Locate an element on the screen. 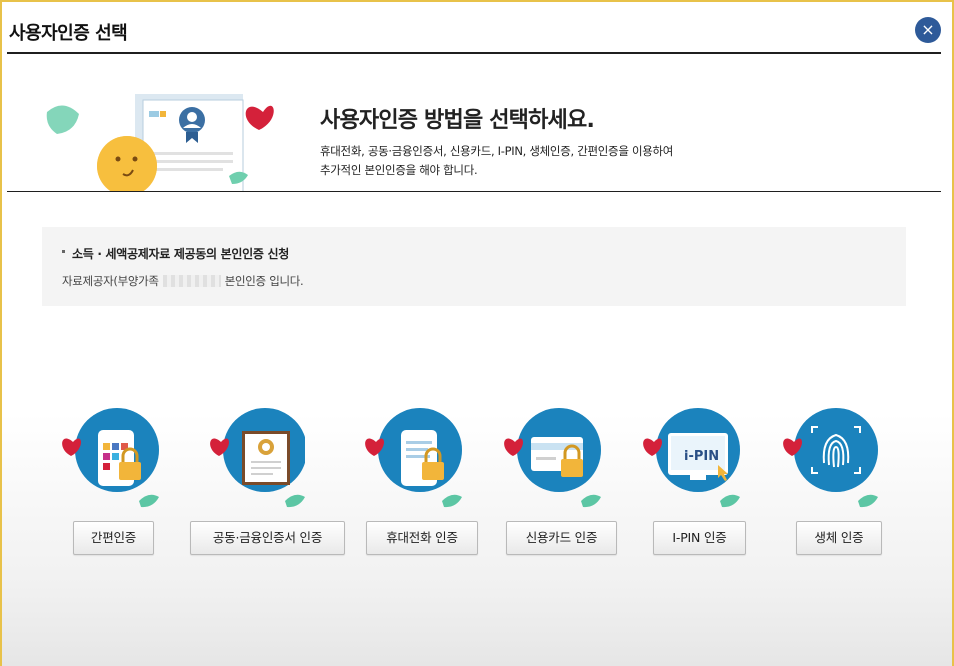 The width and height of the screenshot is (954, 666). hero-illustration is located at coordinates (160, 142).